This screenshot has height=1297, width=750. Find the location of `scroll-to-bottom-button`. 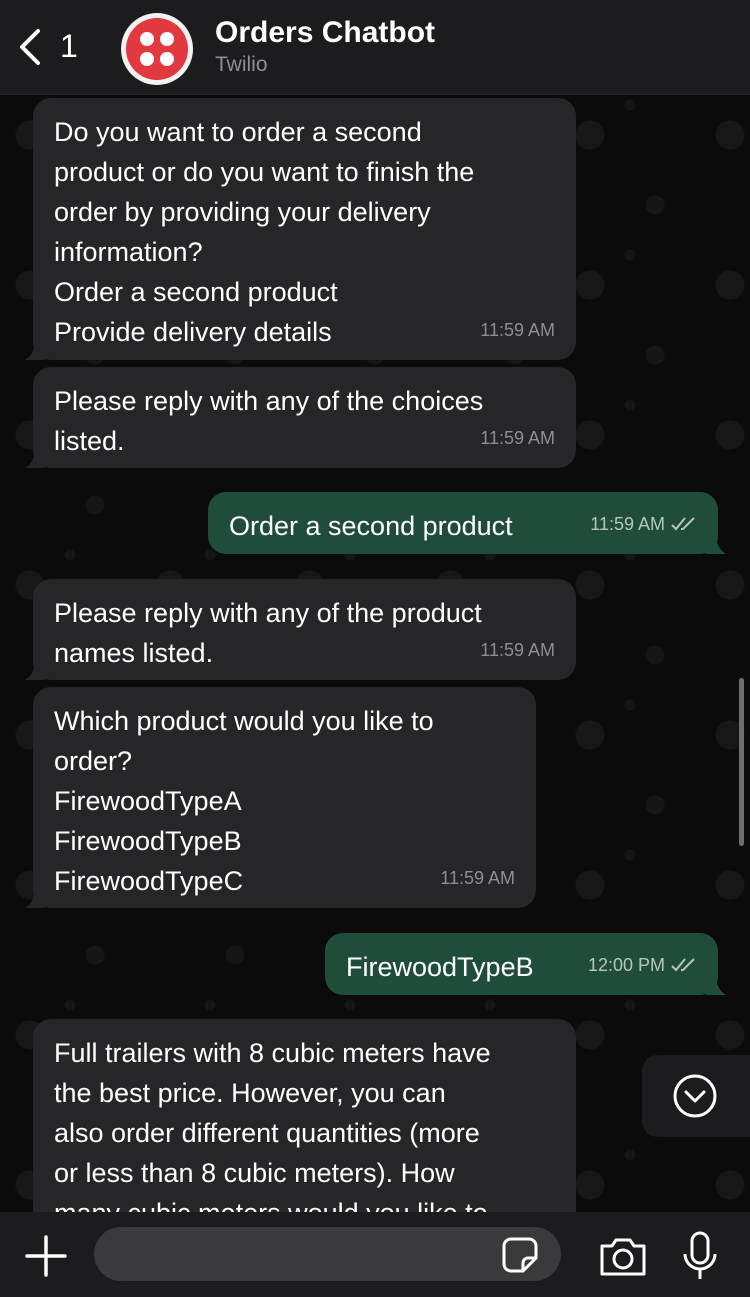

scroll-to-bottom-button is located at coordinates (696, 1096).